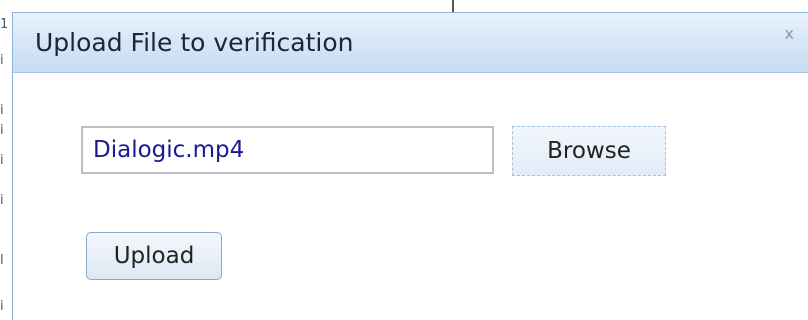 This screenshot has width=808, height=320. What do you see at coordinates (789, 34) in the screenshot?
I see `close-icon: x` at bounding box center [789, 34].